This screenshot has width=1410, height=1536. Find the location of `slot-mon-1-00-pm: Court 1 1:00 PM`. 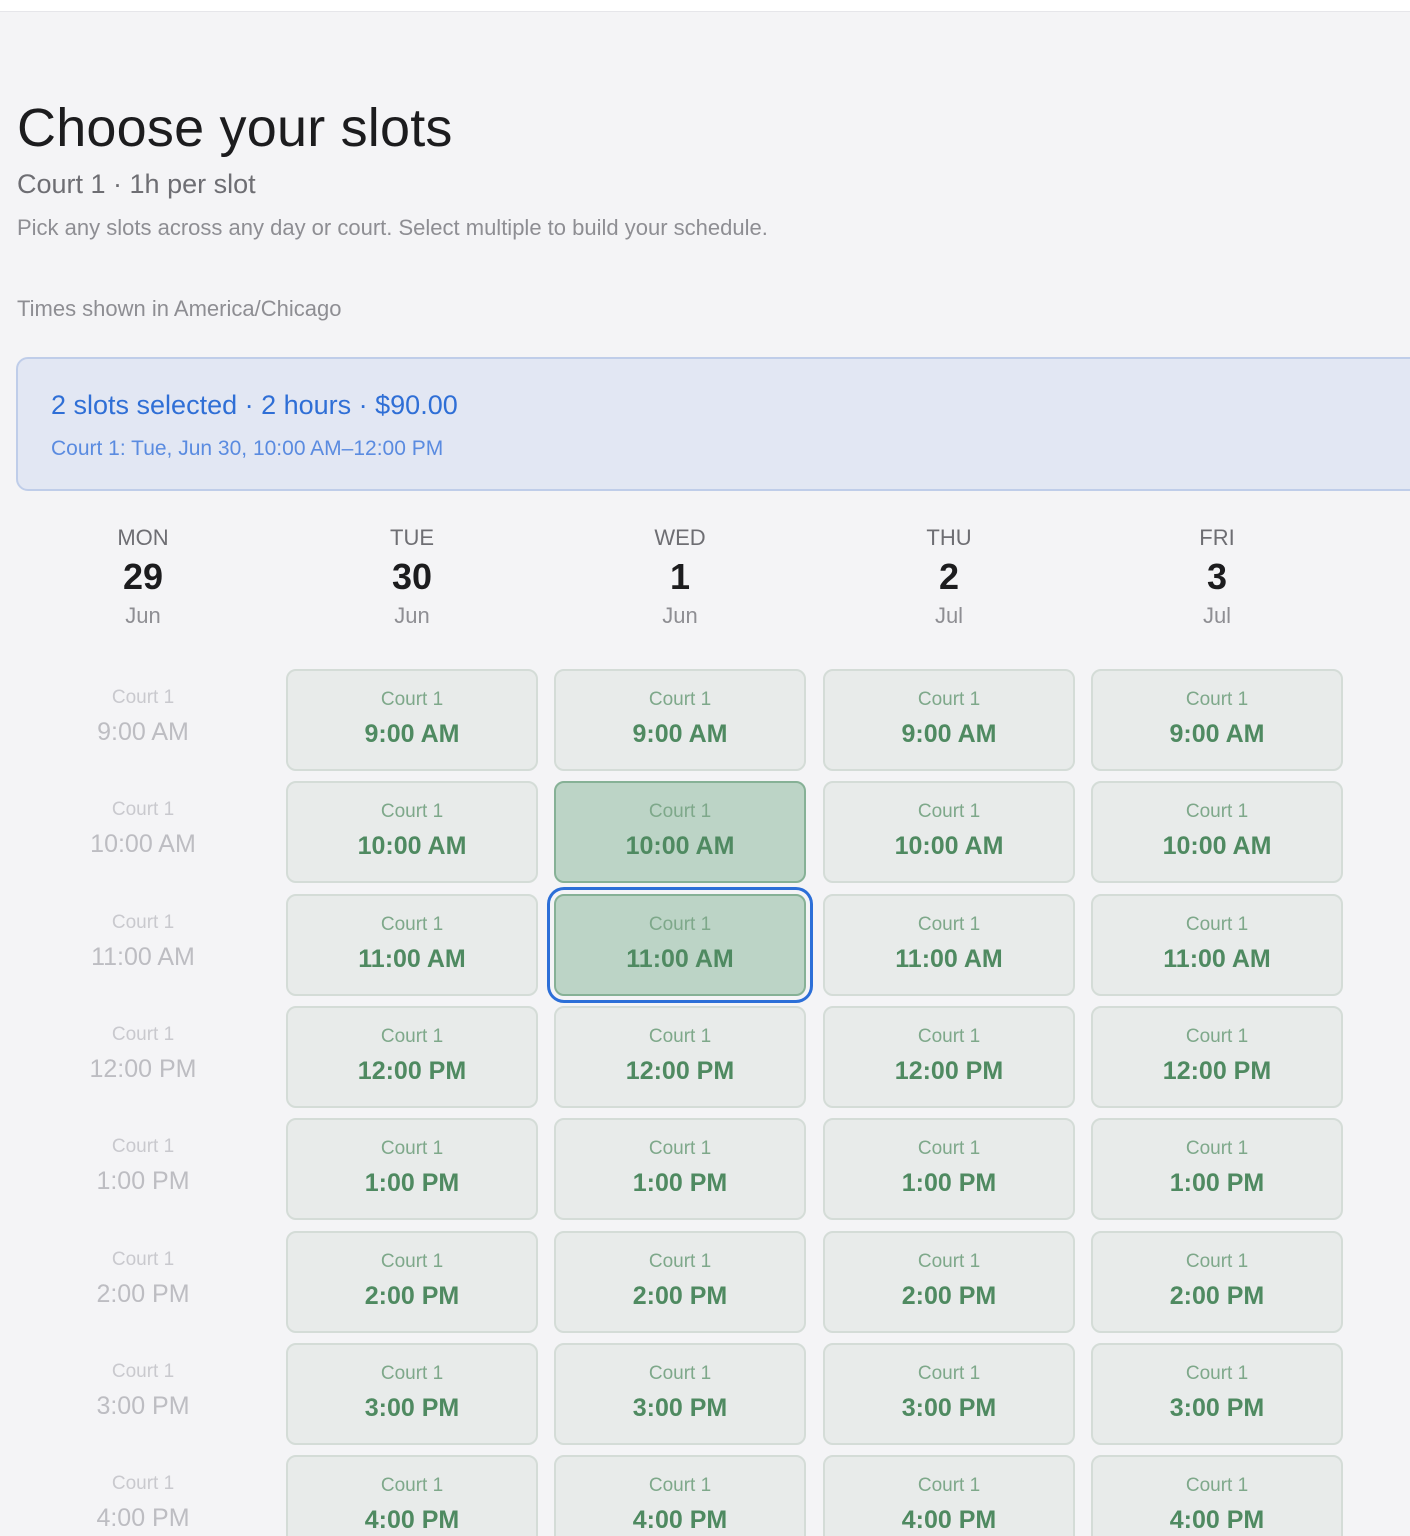

slot-mon-1-00-pm: Court 1 1:00 PM is located at coordinates (143, 1169).